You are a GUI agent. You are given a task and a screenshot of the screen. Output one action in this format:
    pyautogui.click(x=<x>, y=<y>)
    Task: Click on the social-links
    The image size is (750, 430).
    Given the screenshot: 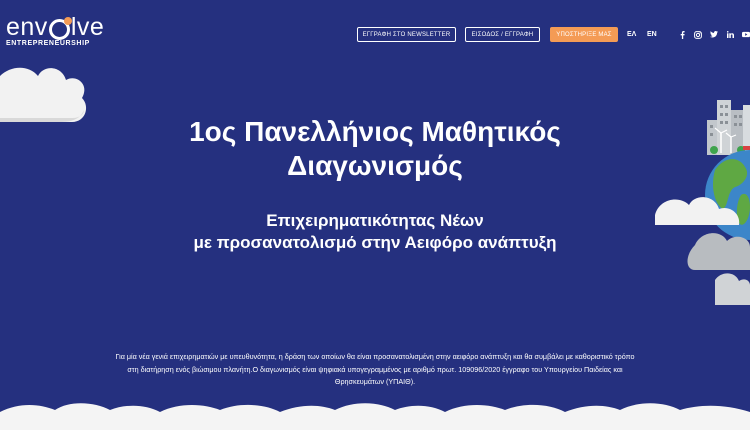 What is the action you would take?
    pyautogui.click(x=714, y=34)
    